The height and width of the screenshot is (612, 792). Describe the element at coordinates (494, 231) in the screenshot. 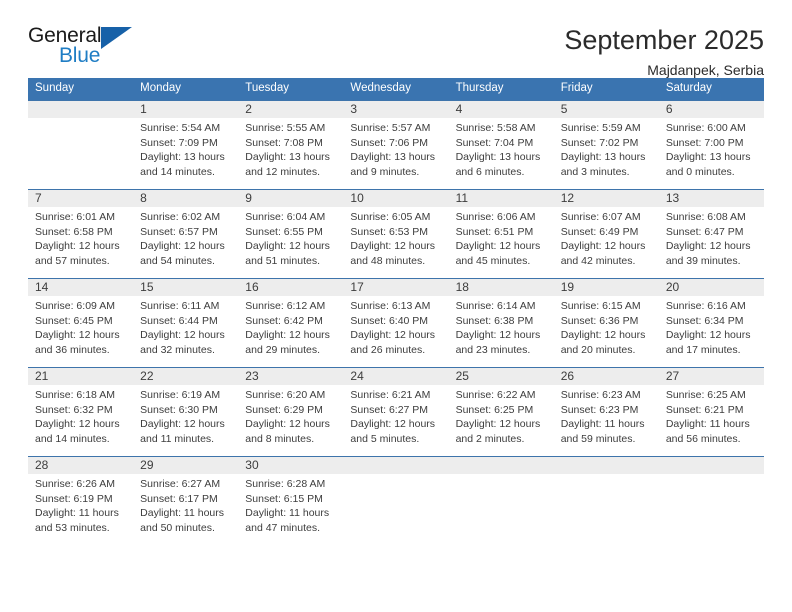

I see `sunset-text: Sunset: 6:51 PM` at that location.